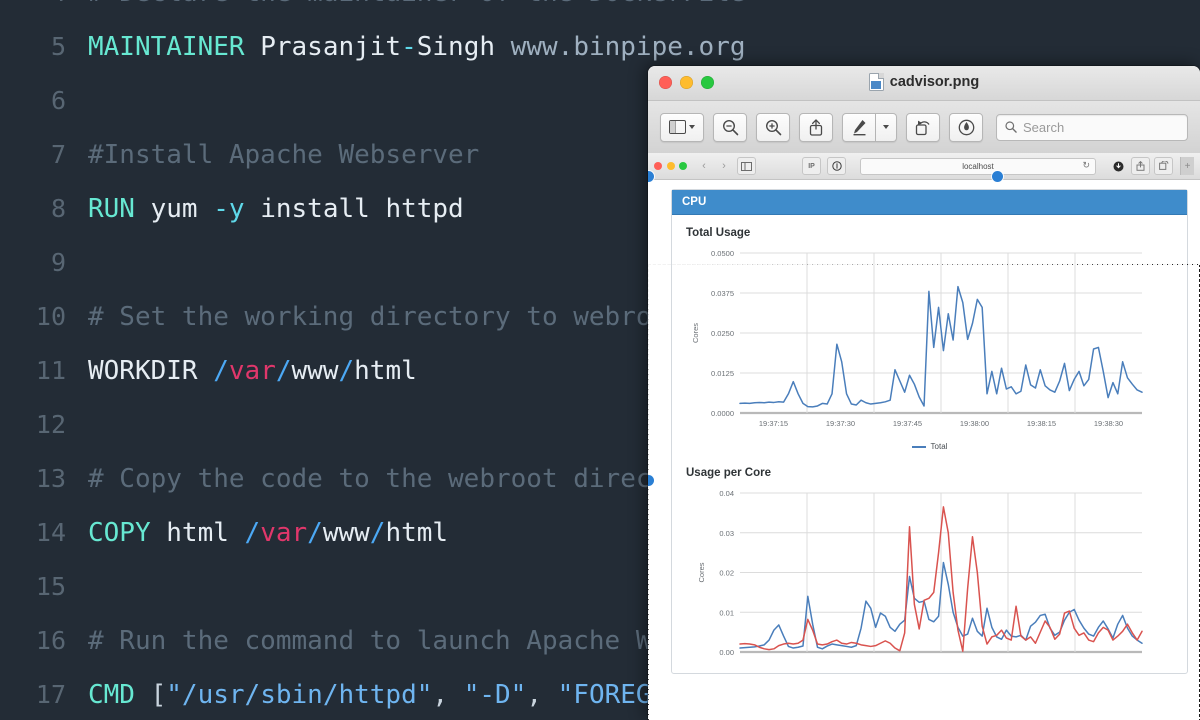  I want to click on line-number: 10, so click(50, 316).